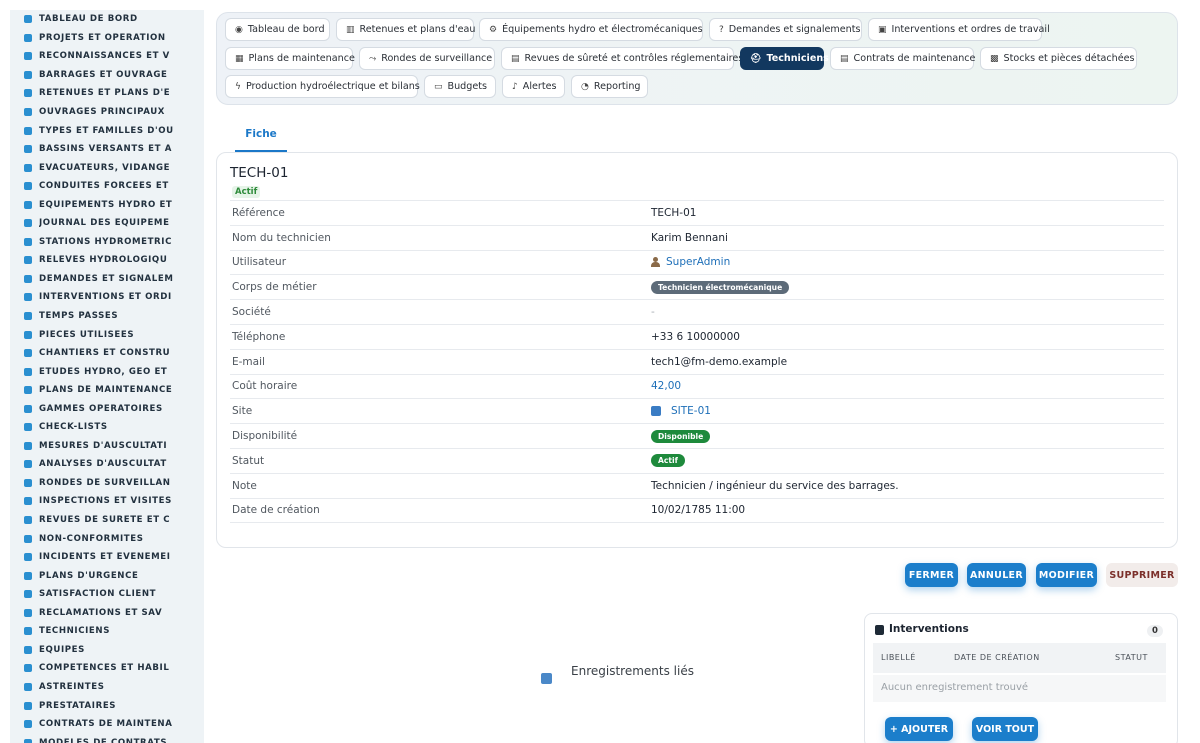 The image size is (1200, 743). What do you see at coordinates (28, 612) in the screenshot?
I see `comment-icon` at bounding box center [28, 612].